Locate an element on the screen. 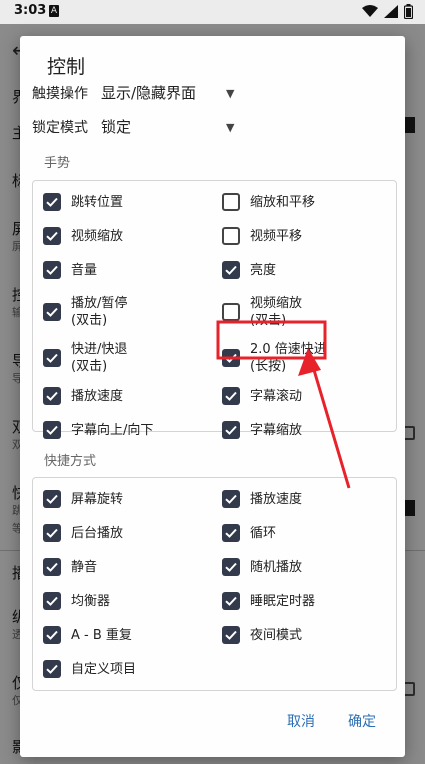  checkbox-label: 字幕缩放 is located at coordinates (276, 430).